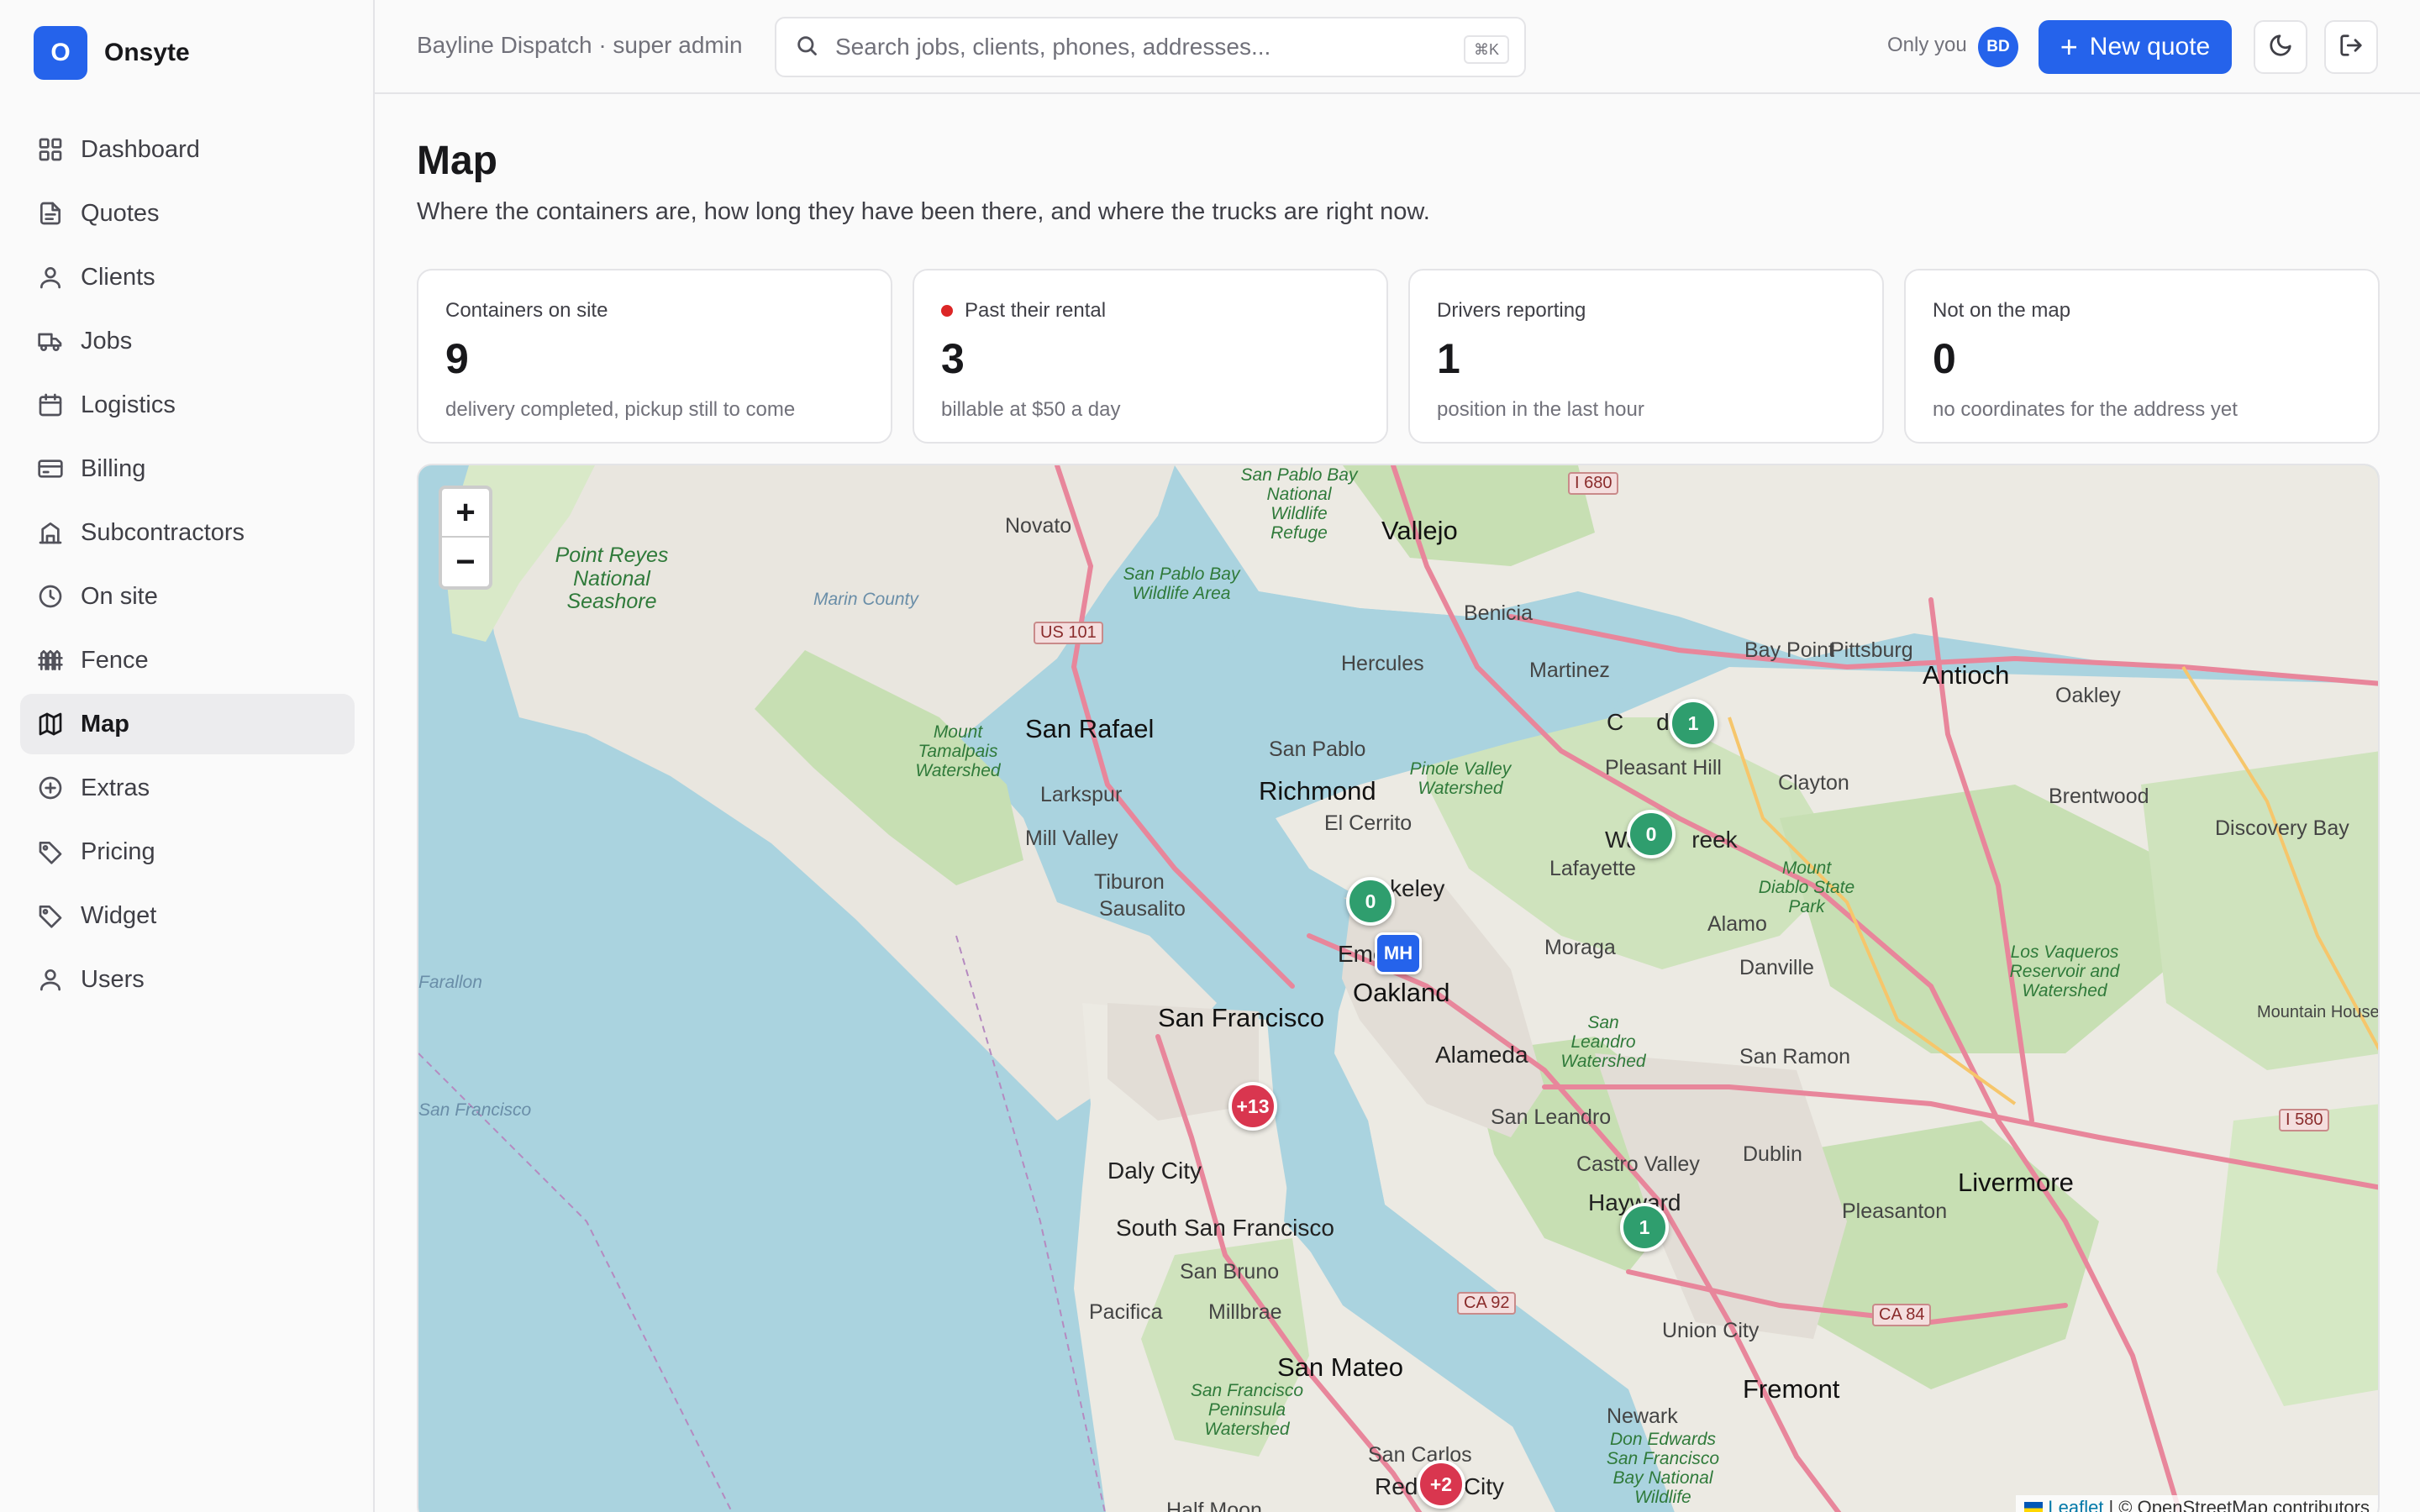 This screenshot has height=1512, width=2420. What do you see at coordinates (1038, 526) in the screenshot?
I see `map-label: Novato` at bounding box center [1038, 526].